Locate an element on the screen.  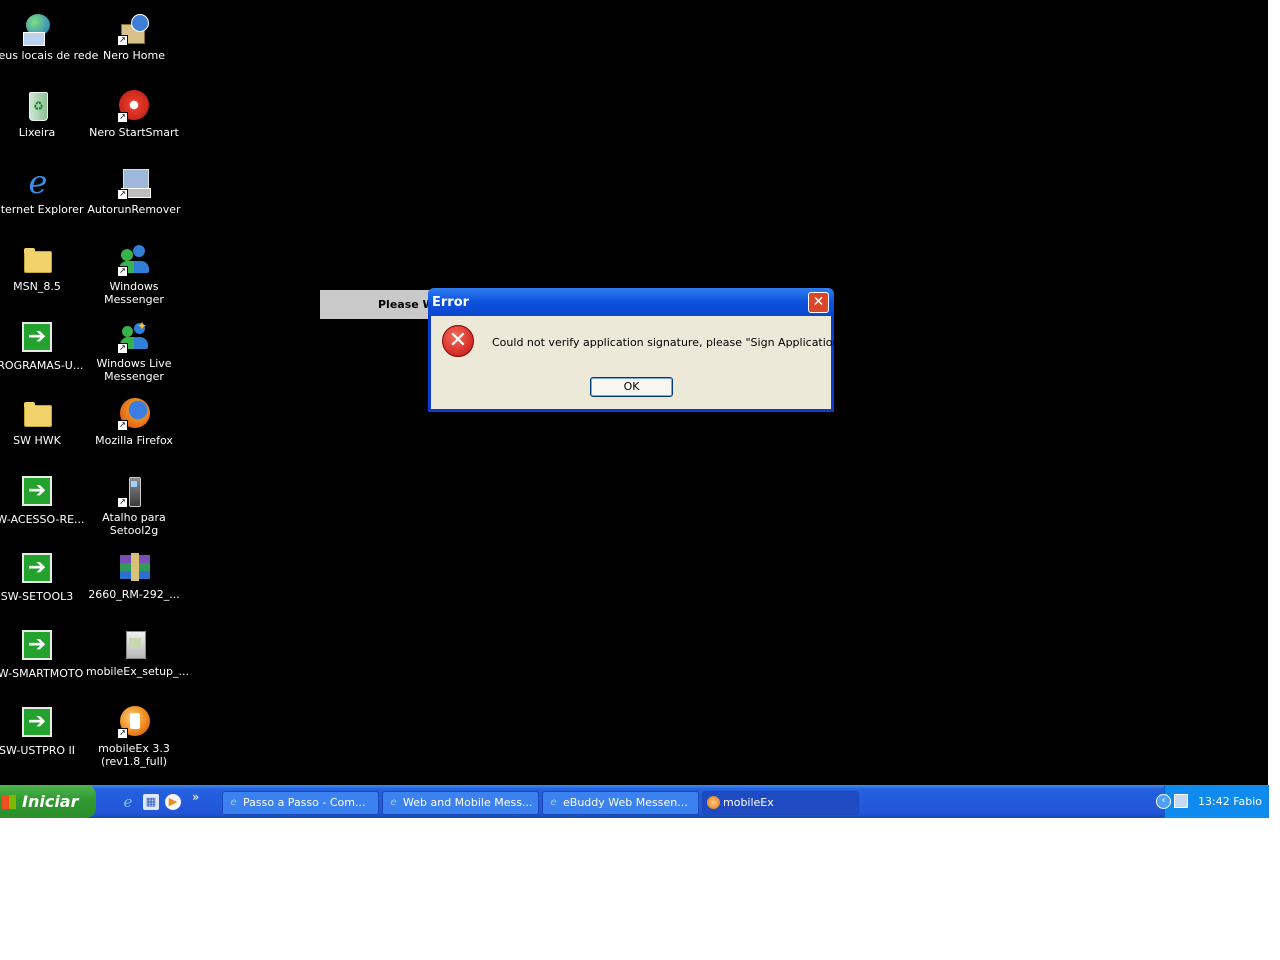
firefox-icon: ↗ is located at coordinates (134, 414).